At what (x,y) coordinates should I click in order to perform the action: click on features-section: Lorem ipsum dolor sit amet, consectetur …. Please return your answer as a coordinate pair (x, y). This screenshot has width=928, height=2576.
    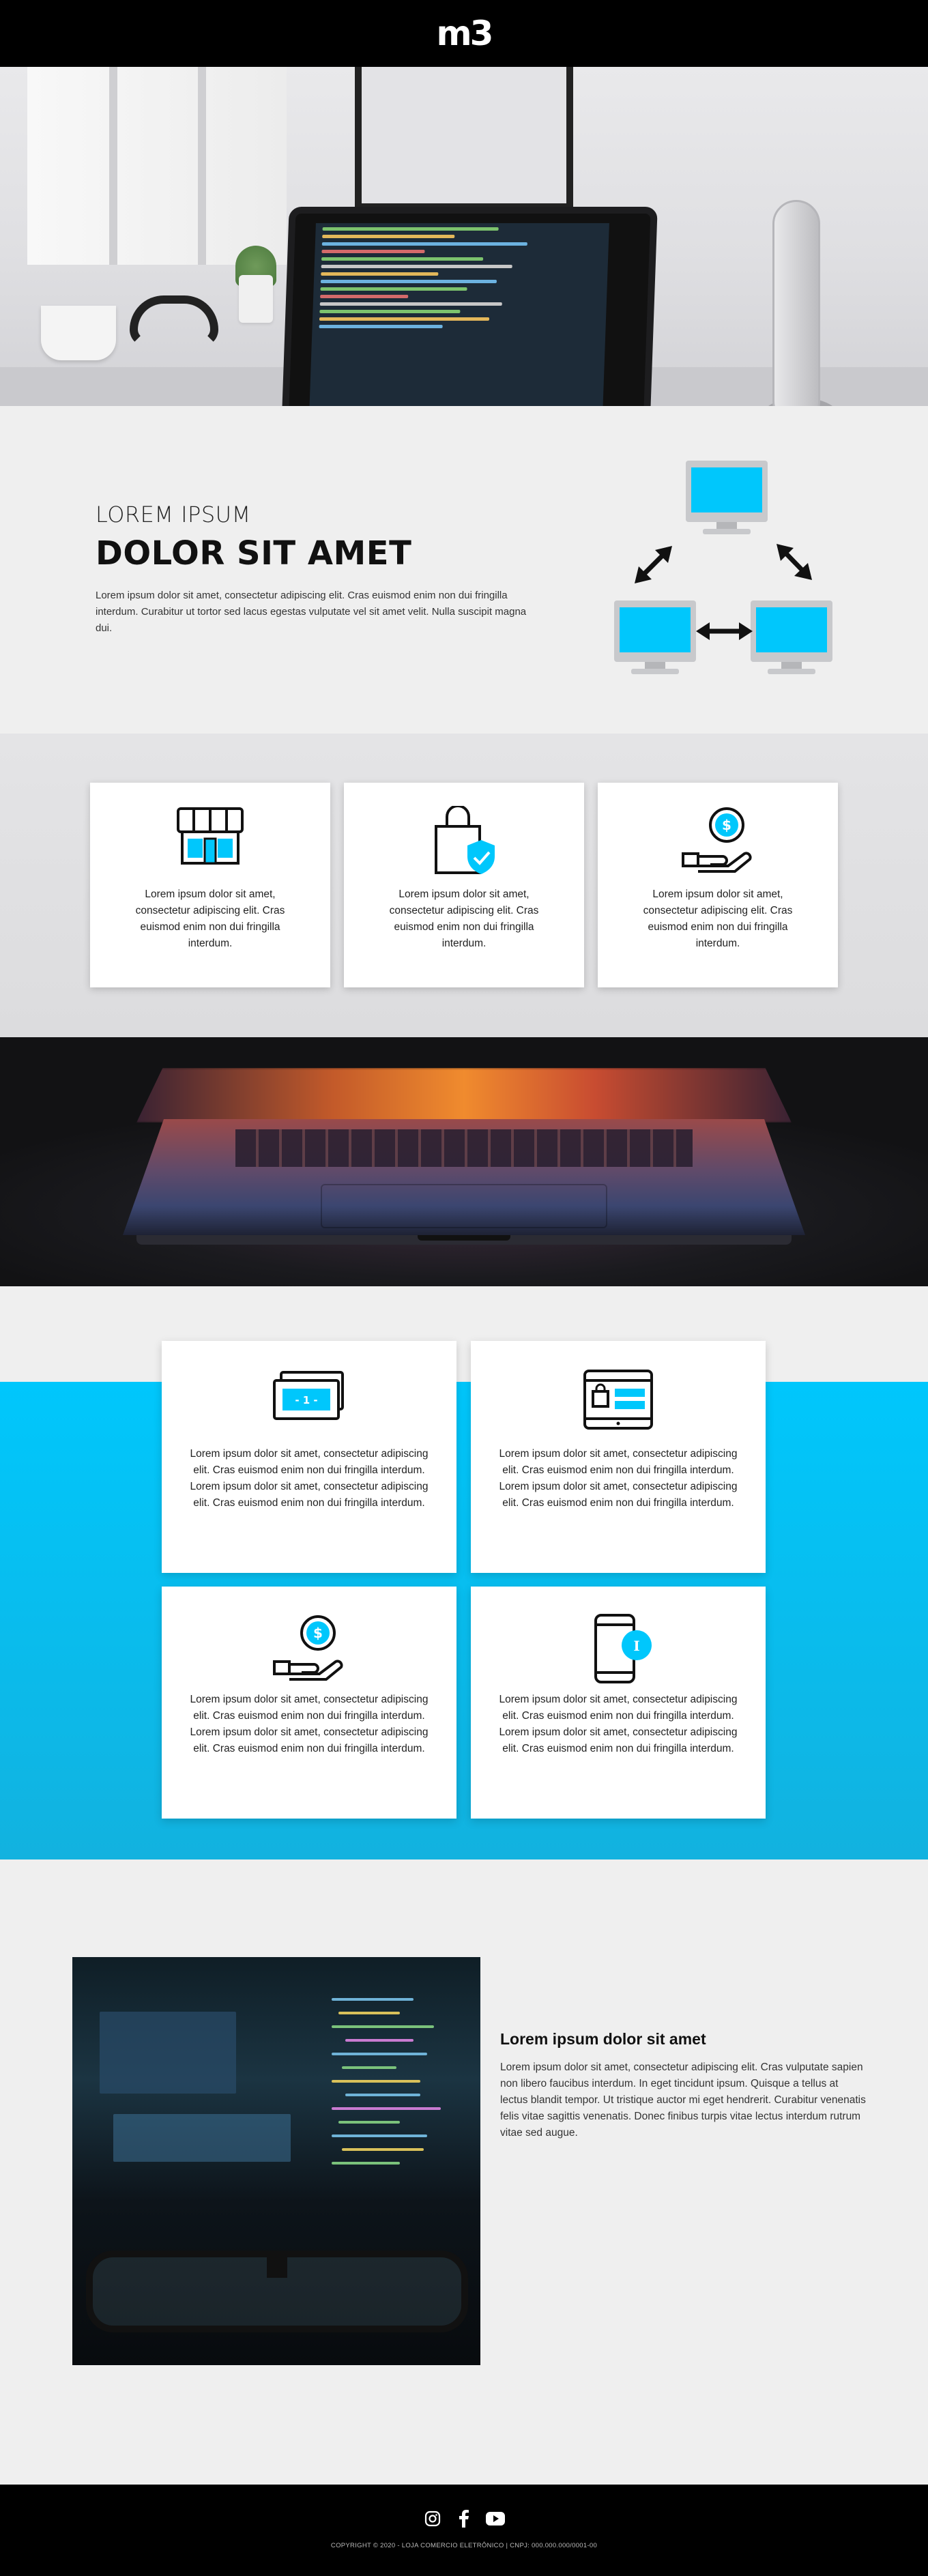
    Looking at the image, I should click on (464, 885).